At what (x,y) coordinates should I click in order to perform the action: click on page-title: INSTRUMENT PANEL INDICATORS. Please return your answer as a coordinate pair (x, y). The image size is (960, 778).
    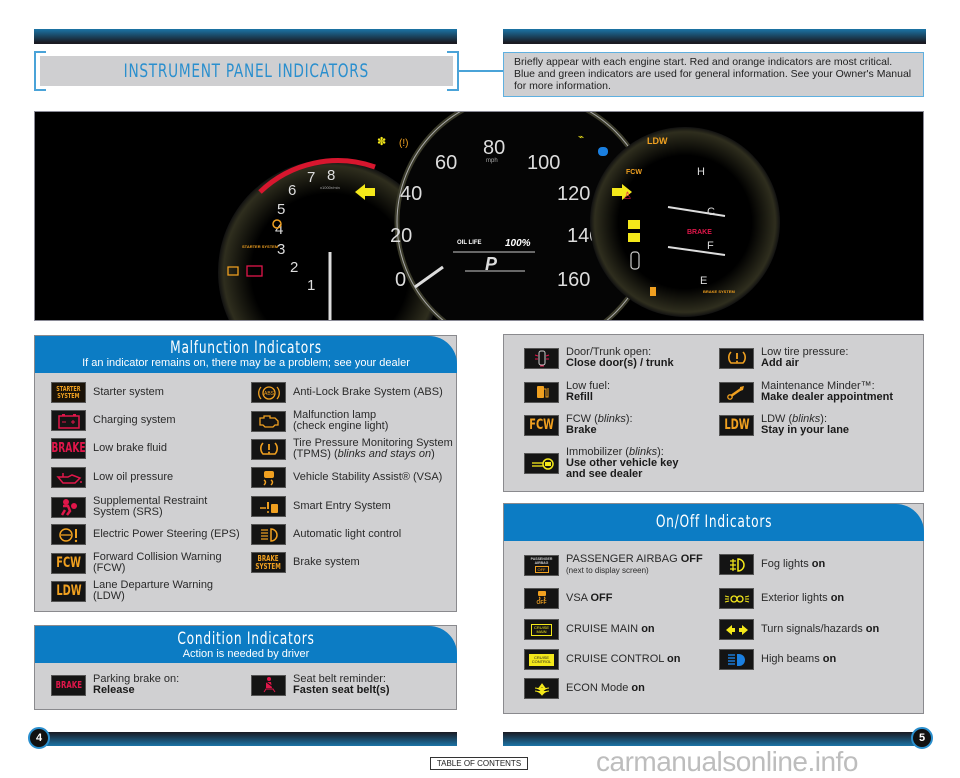
    Looking at the image, I should click on (246, 71).